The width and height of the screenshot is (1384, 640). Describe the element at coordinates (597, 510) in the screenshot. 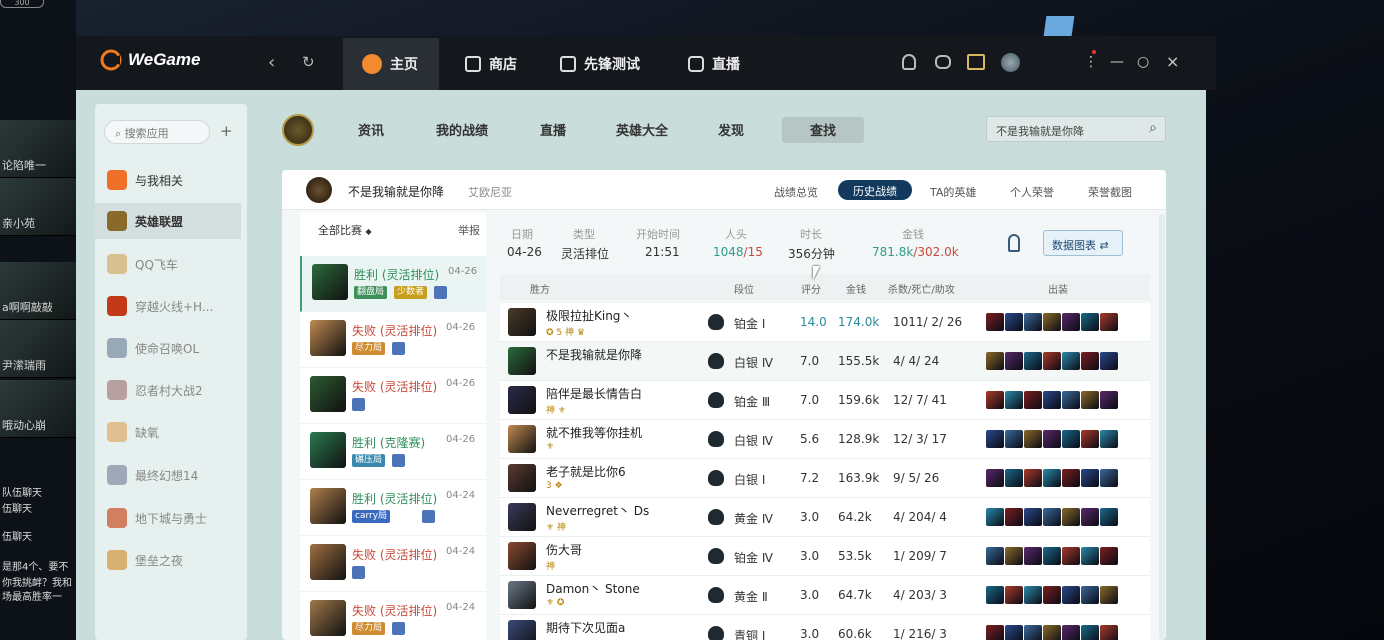

I see `player-name: Neverregret丶 Ds` at that location.